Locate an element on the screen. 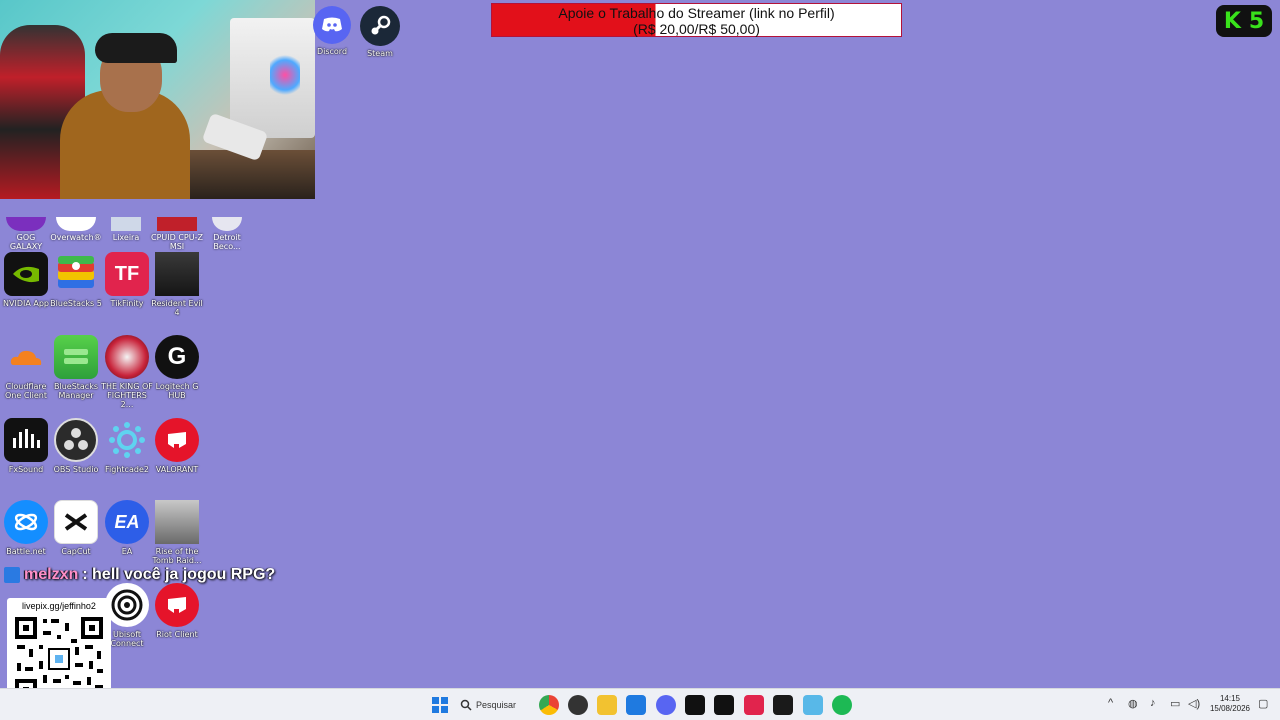  notepad-icon is located at coordinates (813, 705).